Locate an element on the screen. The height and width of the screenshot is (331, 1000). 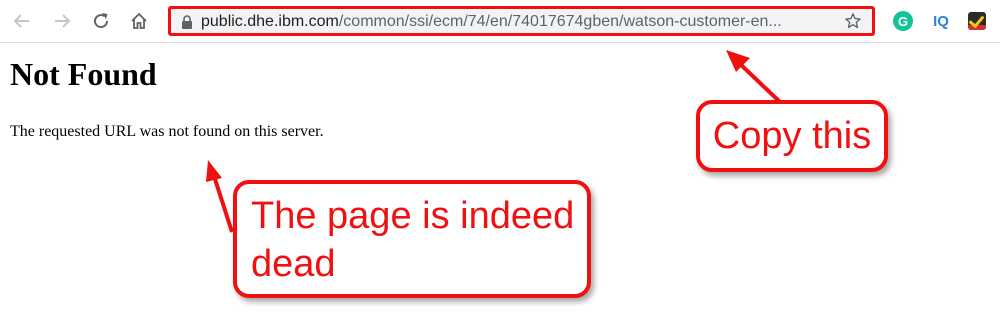
url-host: public.dhe.ibm.com is located at coordinates (270, 21).